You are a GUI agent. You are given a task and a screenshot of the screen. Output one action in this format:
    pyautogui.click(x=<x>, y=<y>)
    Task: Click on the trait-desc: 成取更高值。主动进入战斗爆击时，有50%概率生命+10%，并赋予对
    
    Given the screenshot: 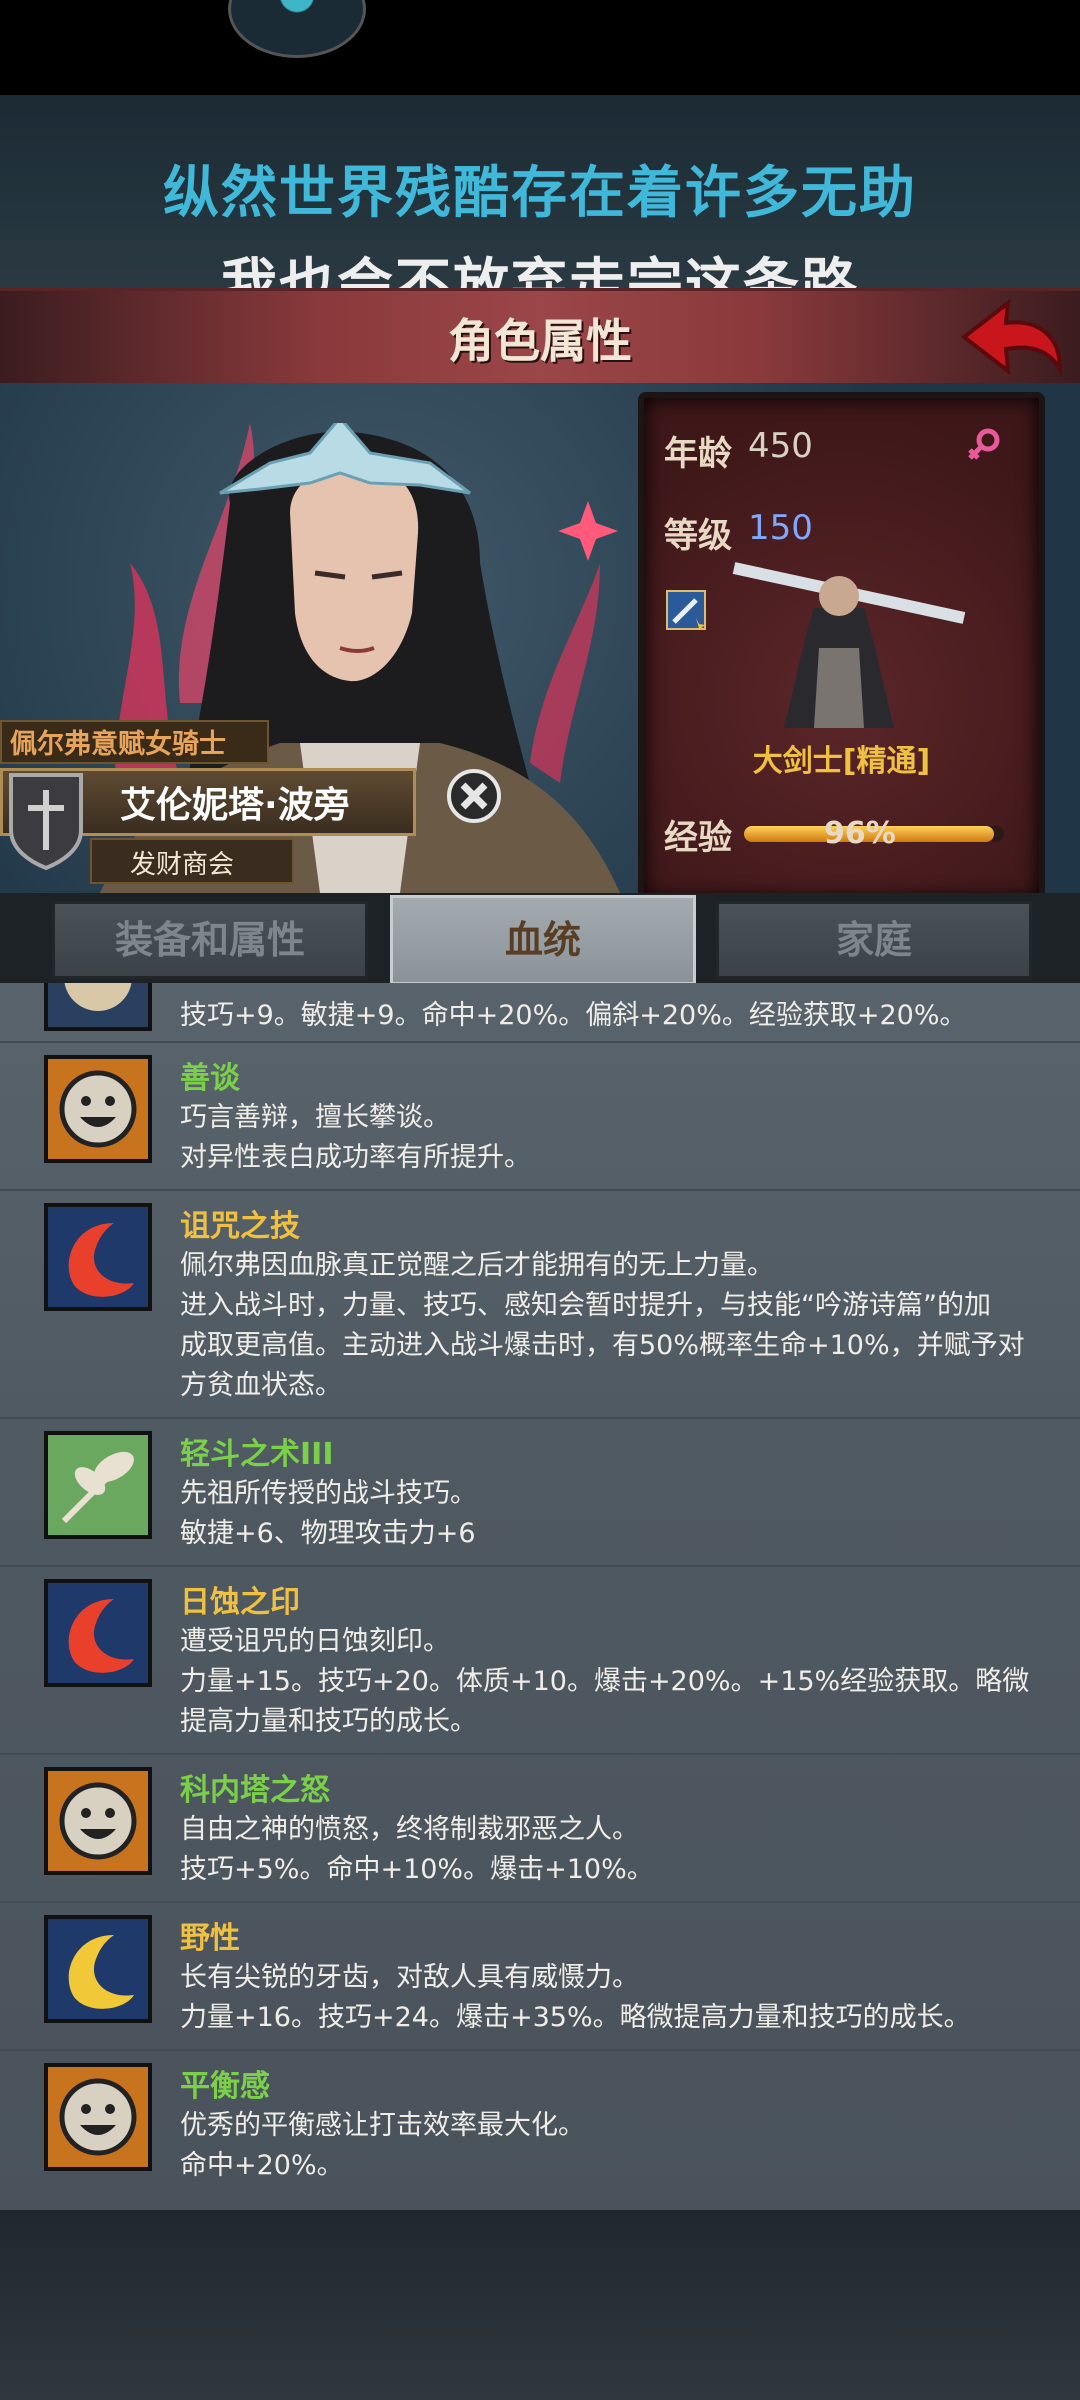 What is the action you would take?
    pyautogui.click(x=602, y=1345)
    